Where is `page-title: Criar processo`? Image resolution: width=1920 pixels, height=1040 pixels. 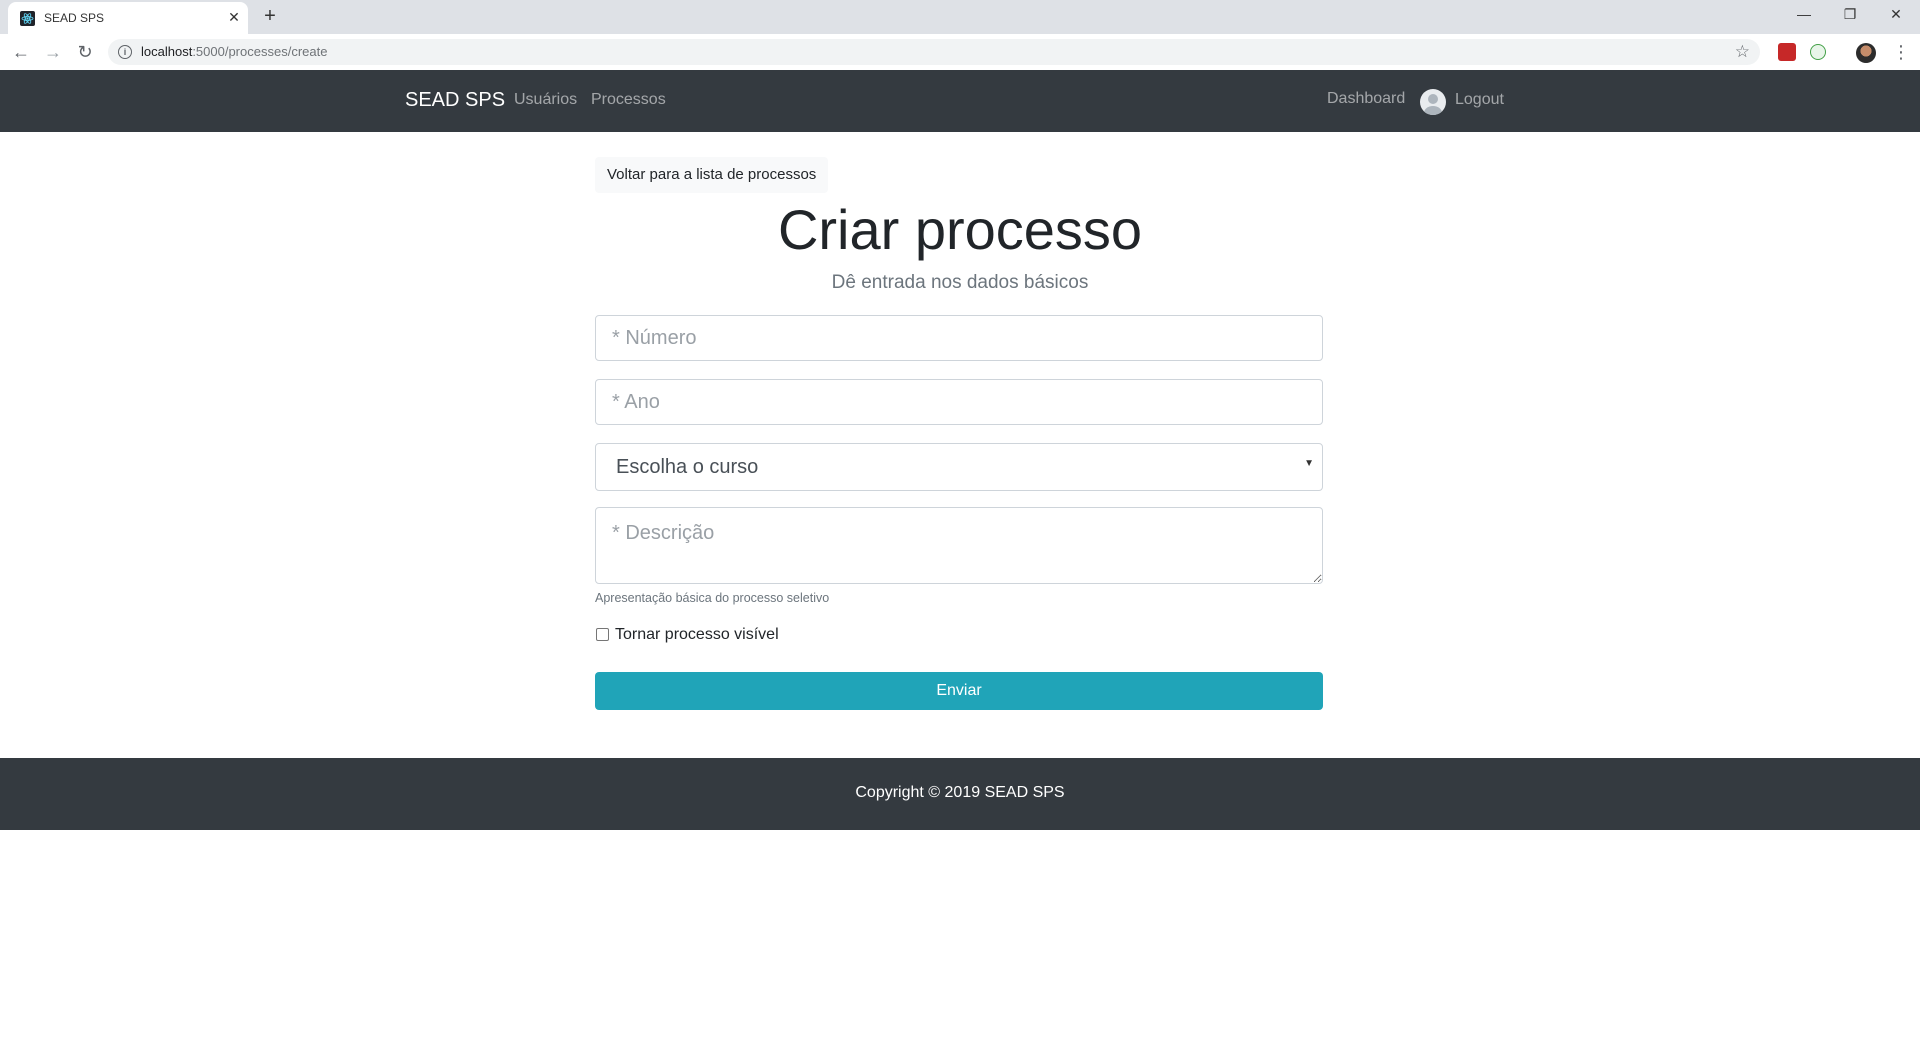
page-title: Criar processo is located at coordinates (960, 229).